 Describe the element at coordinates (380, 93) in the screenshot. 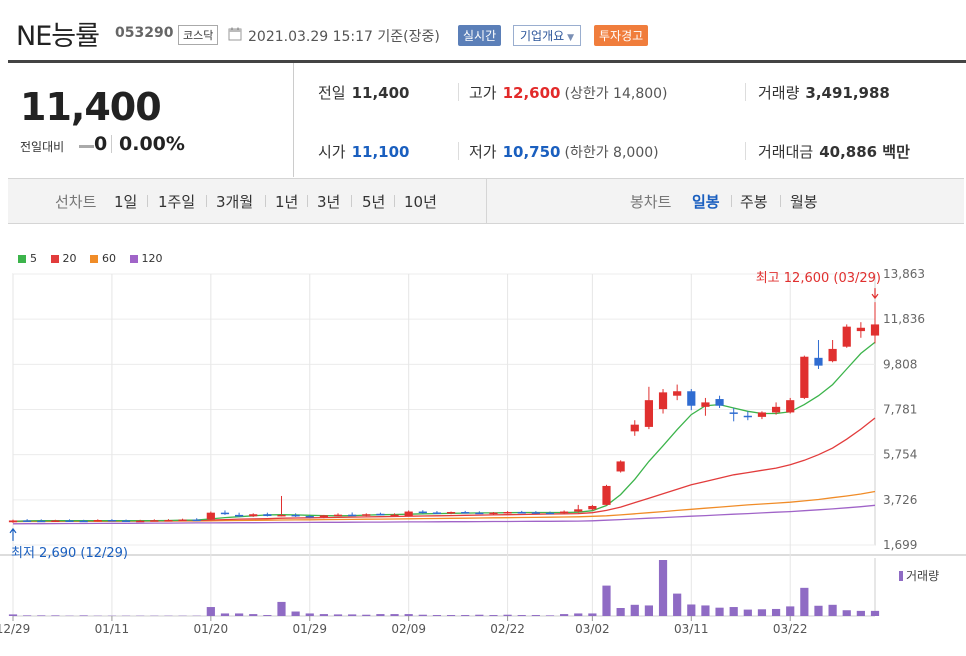

I see `prev-close-value: 11,400` at that location.